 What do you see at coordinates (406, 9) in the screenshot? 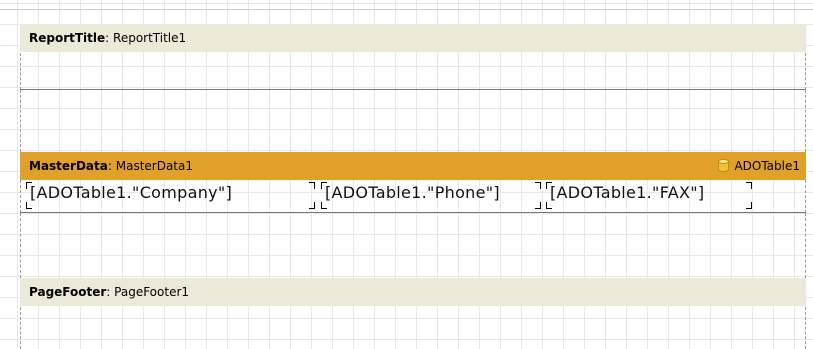
I see `page-top-rule` at bounding box center [406, 9].